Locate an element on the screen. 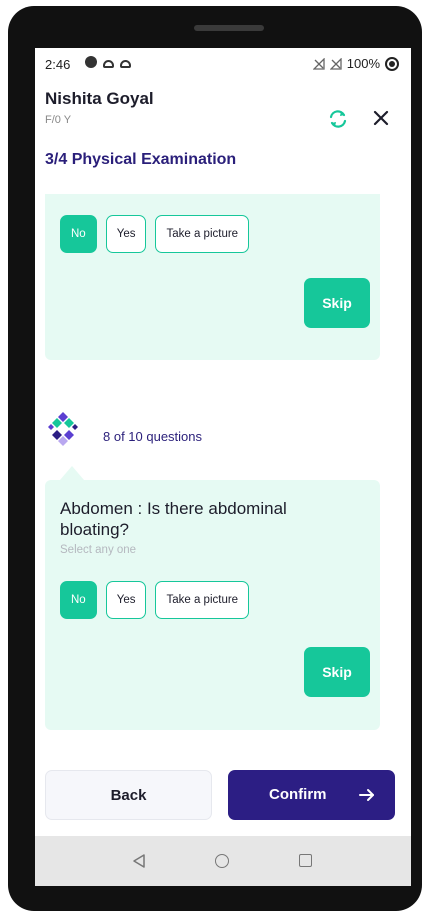  battery-level: 100% is located at coordinates (363, 63).